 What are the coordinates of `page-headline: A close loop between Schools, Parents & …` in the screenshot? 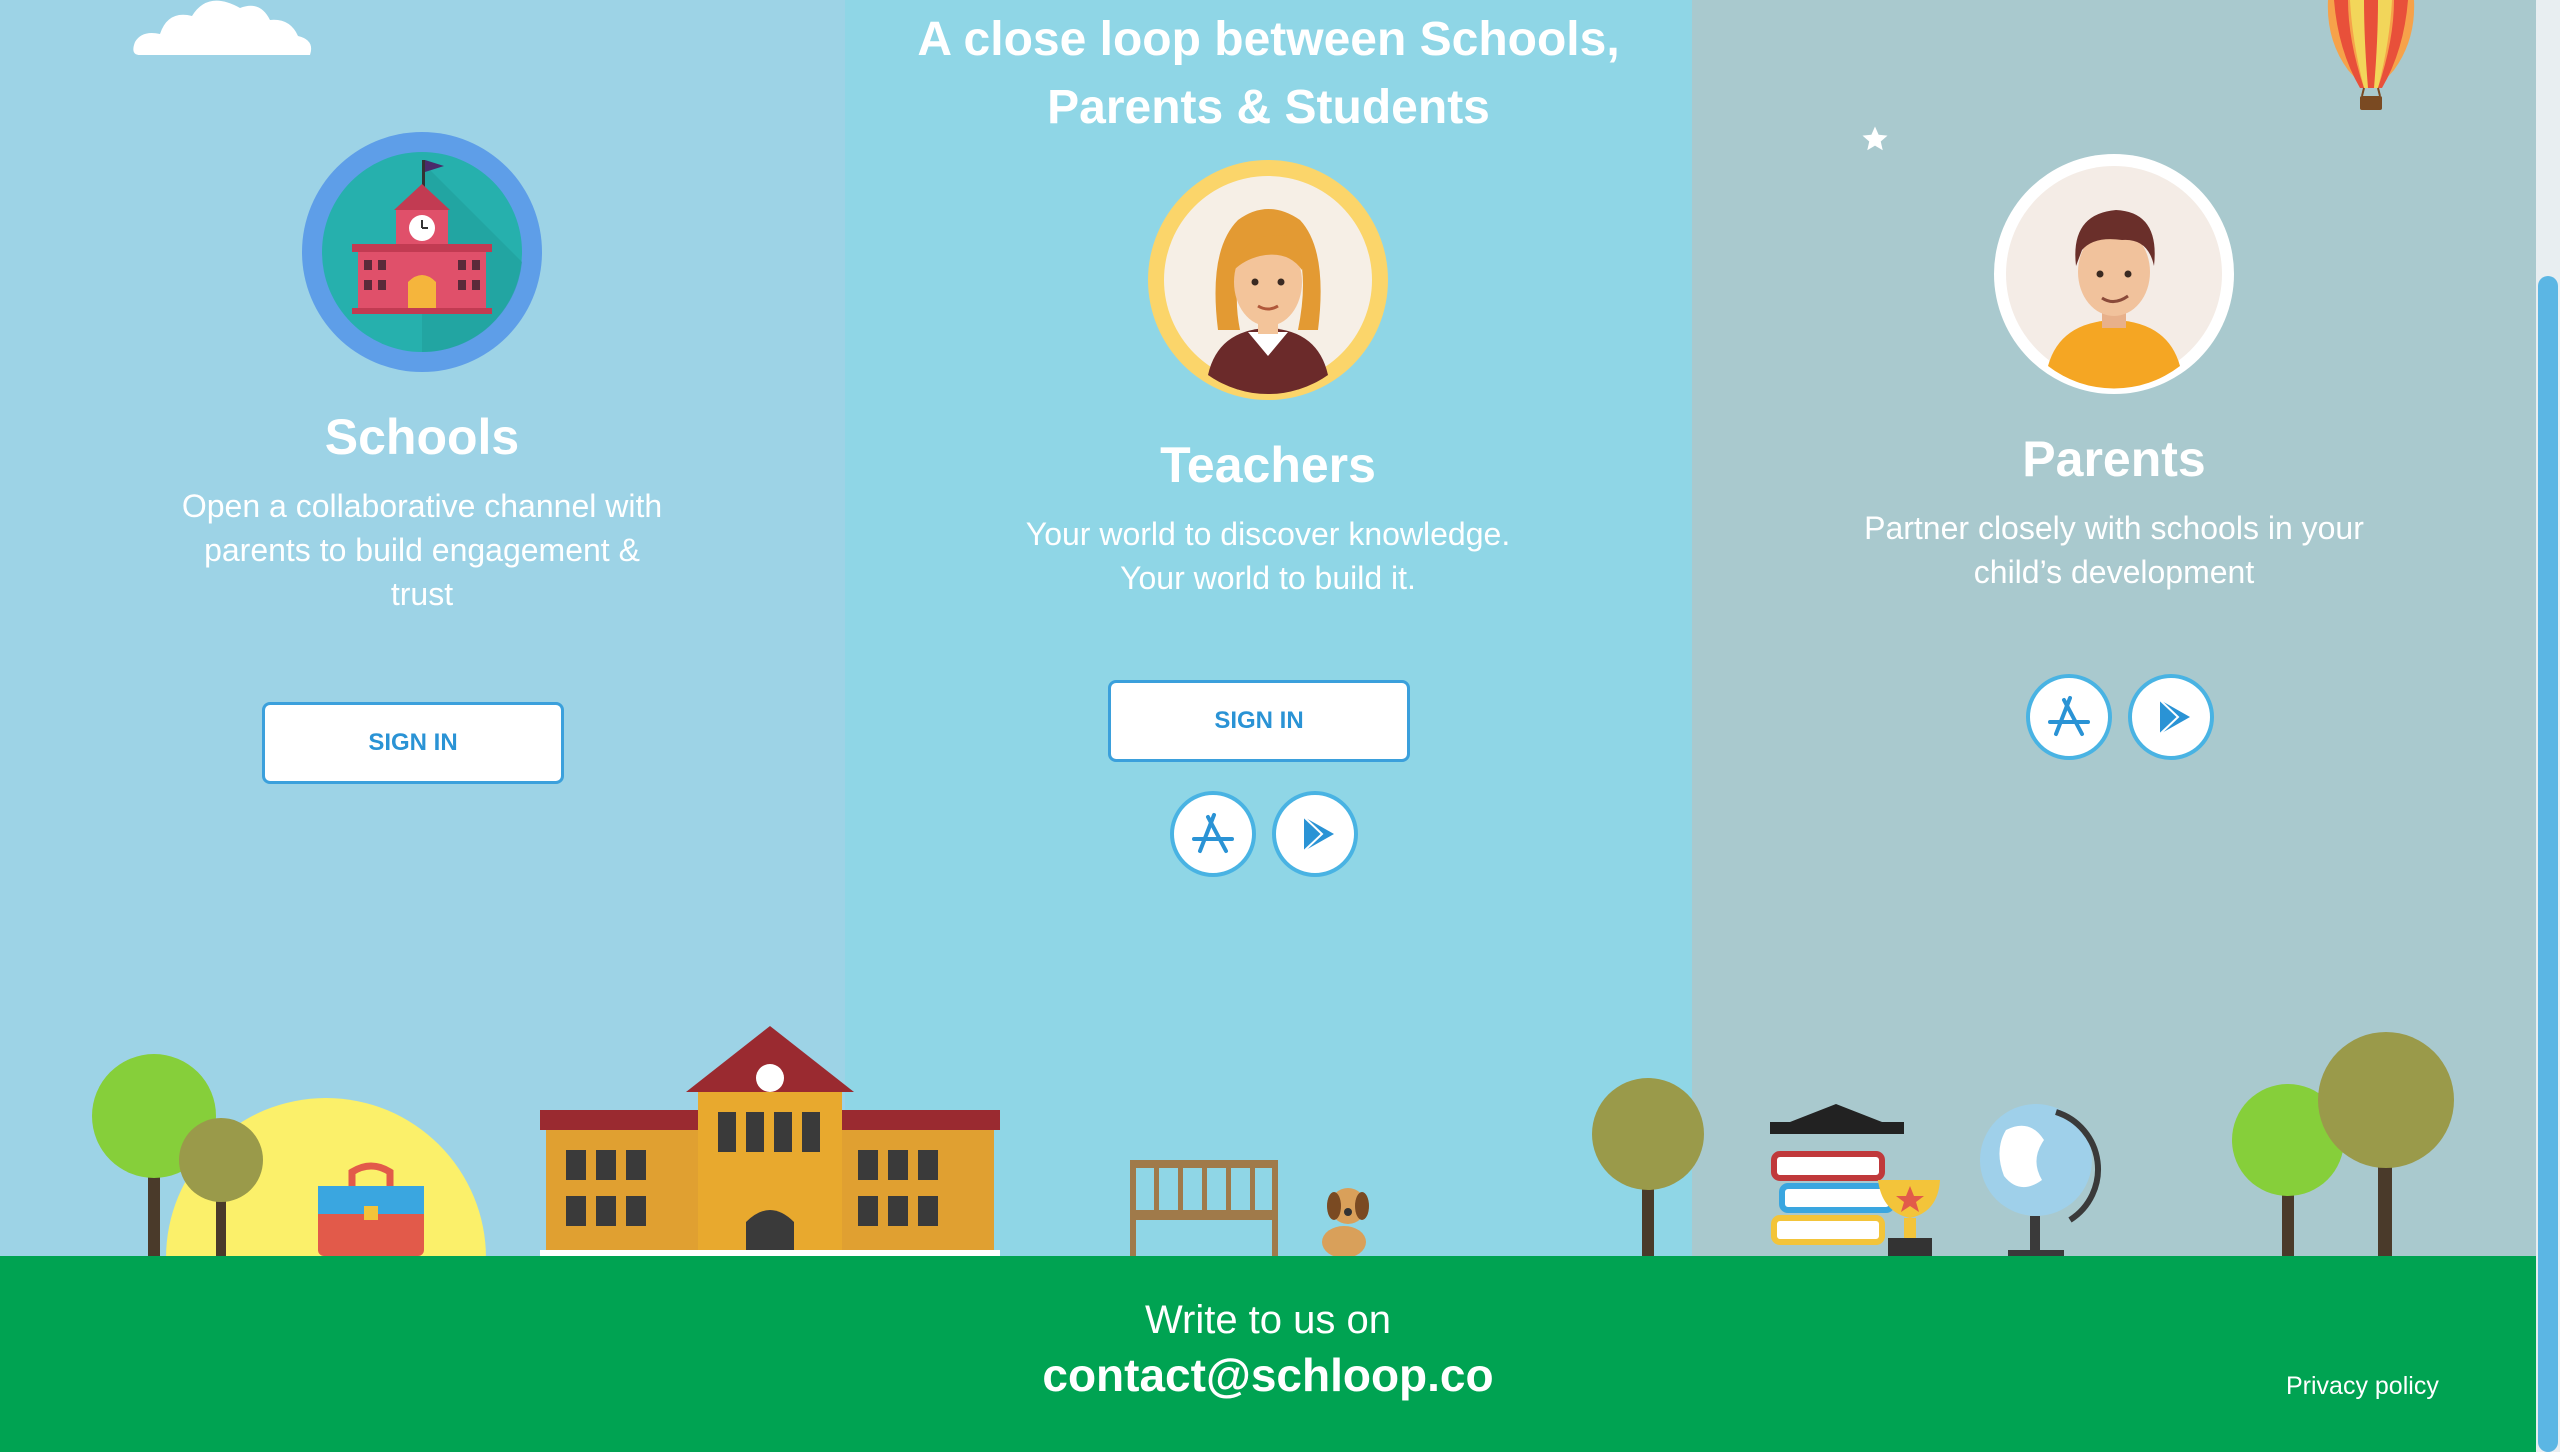 It's located at (1268, 74).